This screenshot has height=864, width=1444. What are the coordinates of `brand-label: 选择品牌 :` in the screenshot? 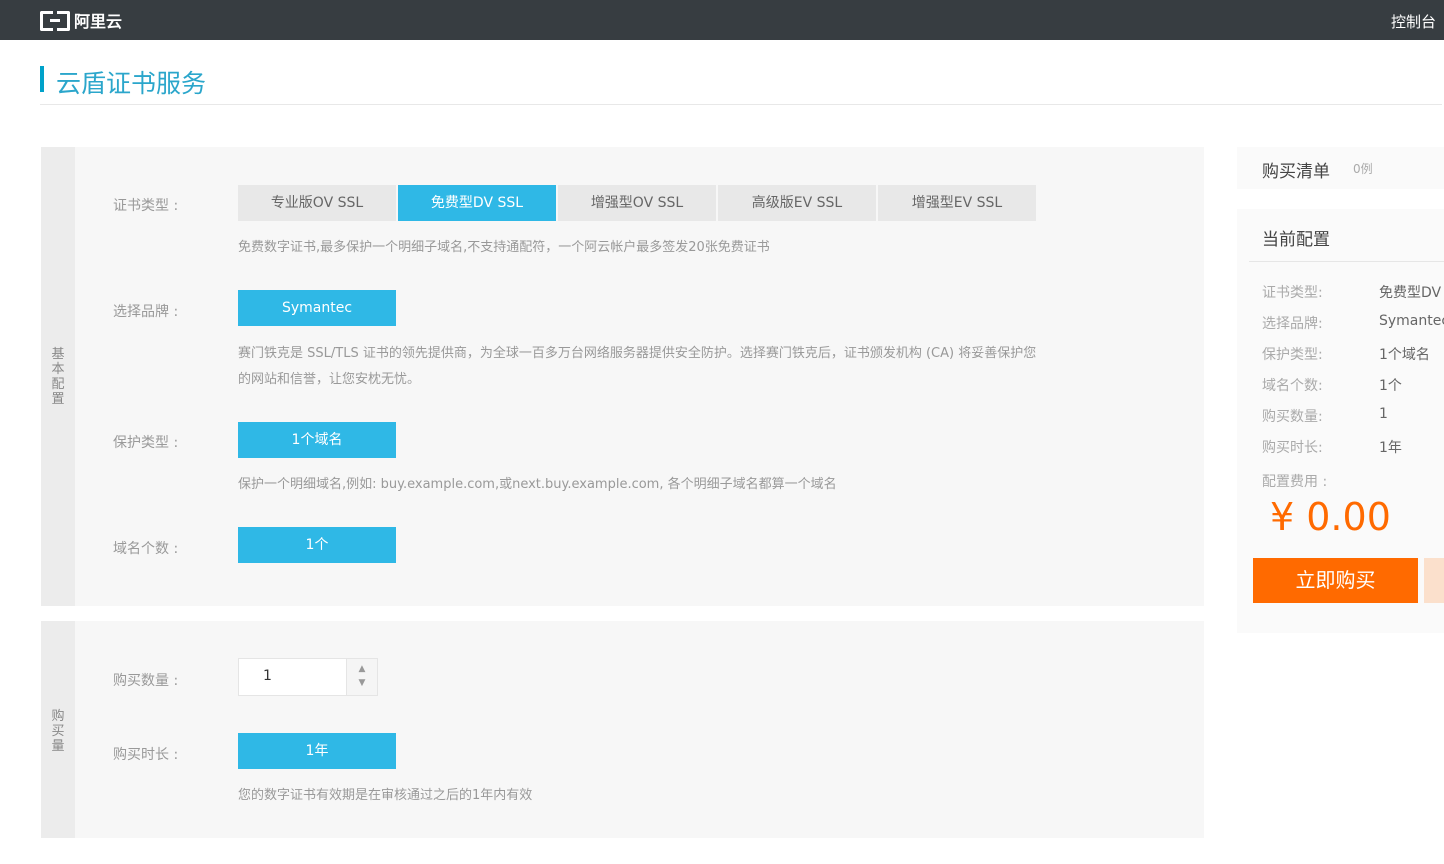 It's located at (146, 312).